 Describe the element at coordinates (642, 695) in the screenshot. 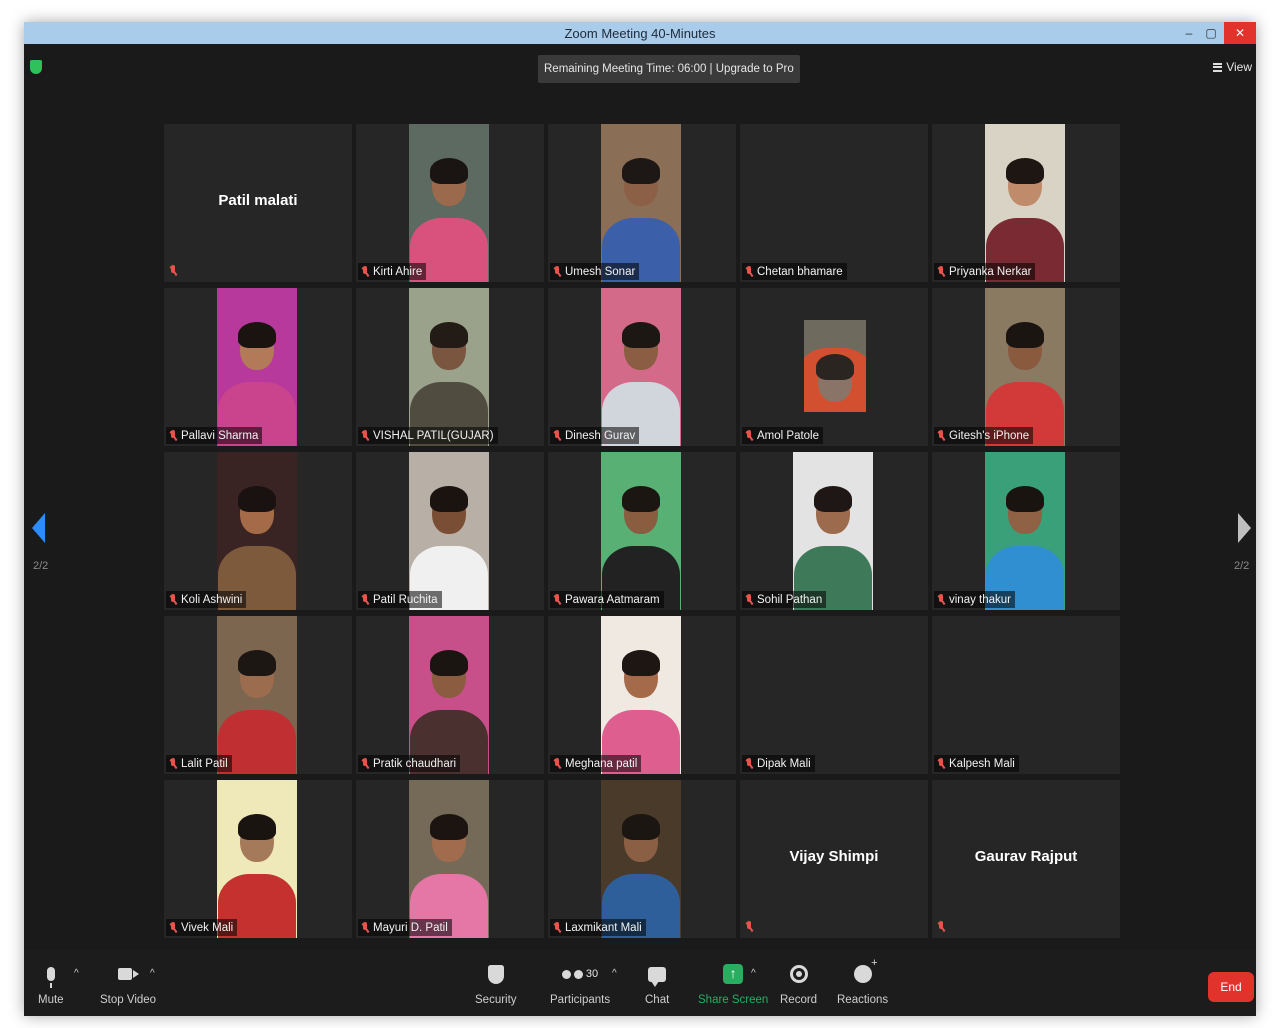

I see `participant-tile: Meghana patil` at that location.